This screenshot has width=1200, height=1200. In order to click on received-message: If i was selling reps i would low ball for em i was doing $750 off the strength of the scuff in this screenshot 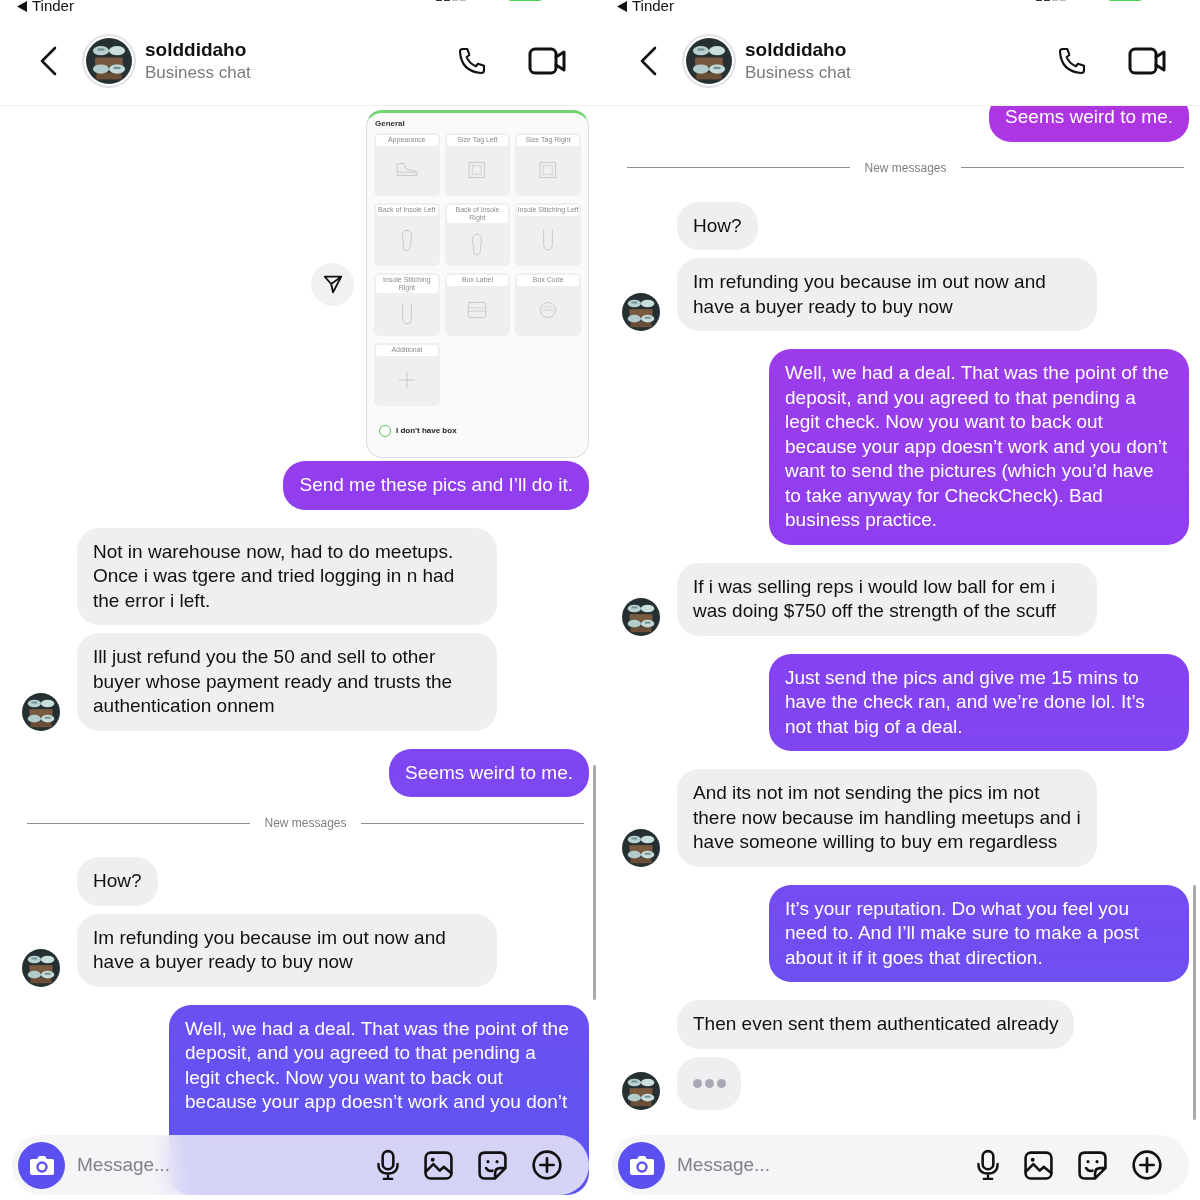, I will do `click(887, 599)`.